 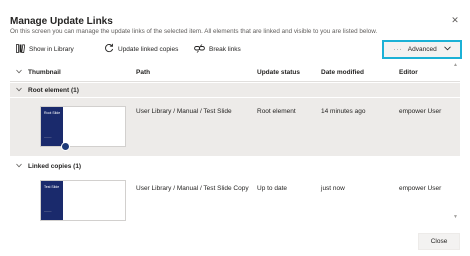 I want to click on update-linked-copies-button: Update linked copies, so click(x=141, y=49).